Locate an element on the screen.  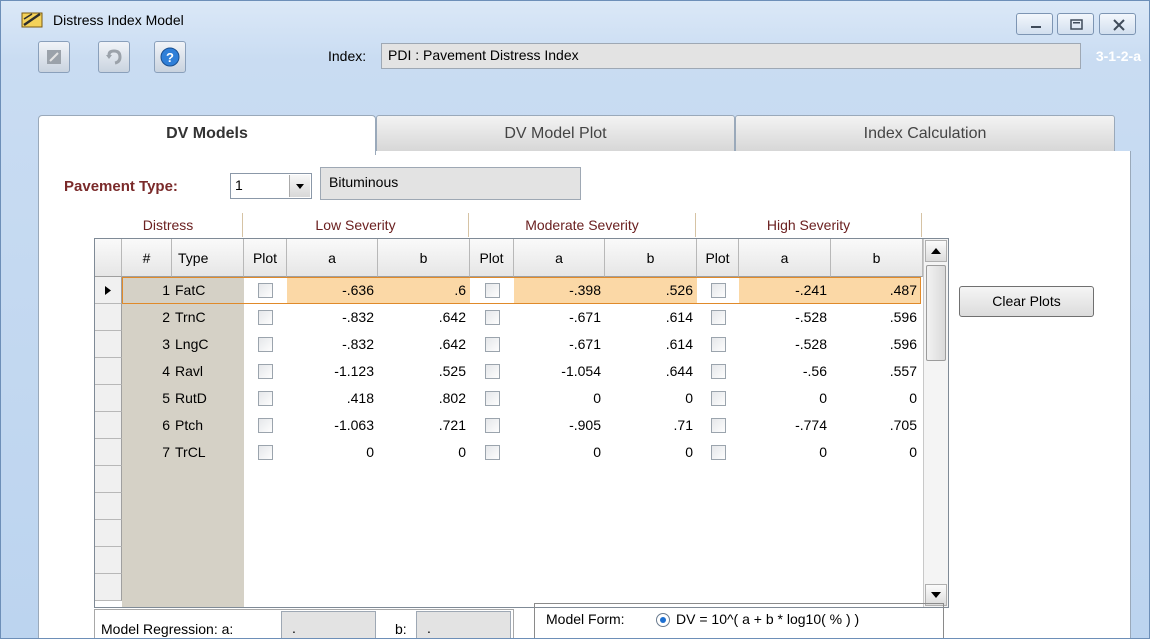
clear-plots-button: Clear Plots is located at coordinates (1026, 301).